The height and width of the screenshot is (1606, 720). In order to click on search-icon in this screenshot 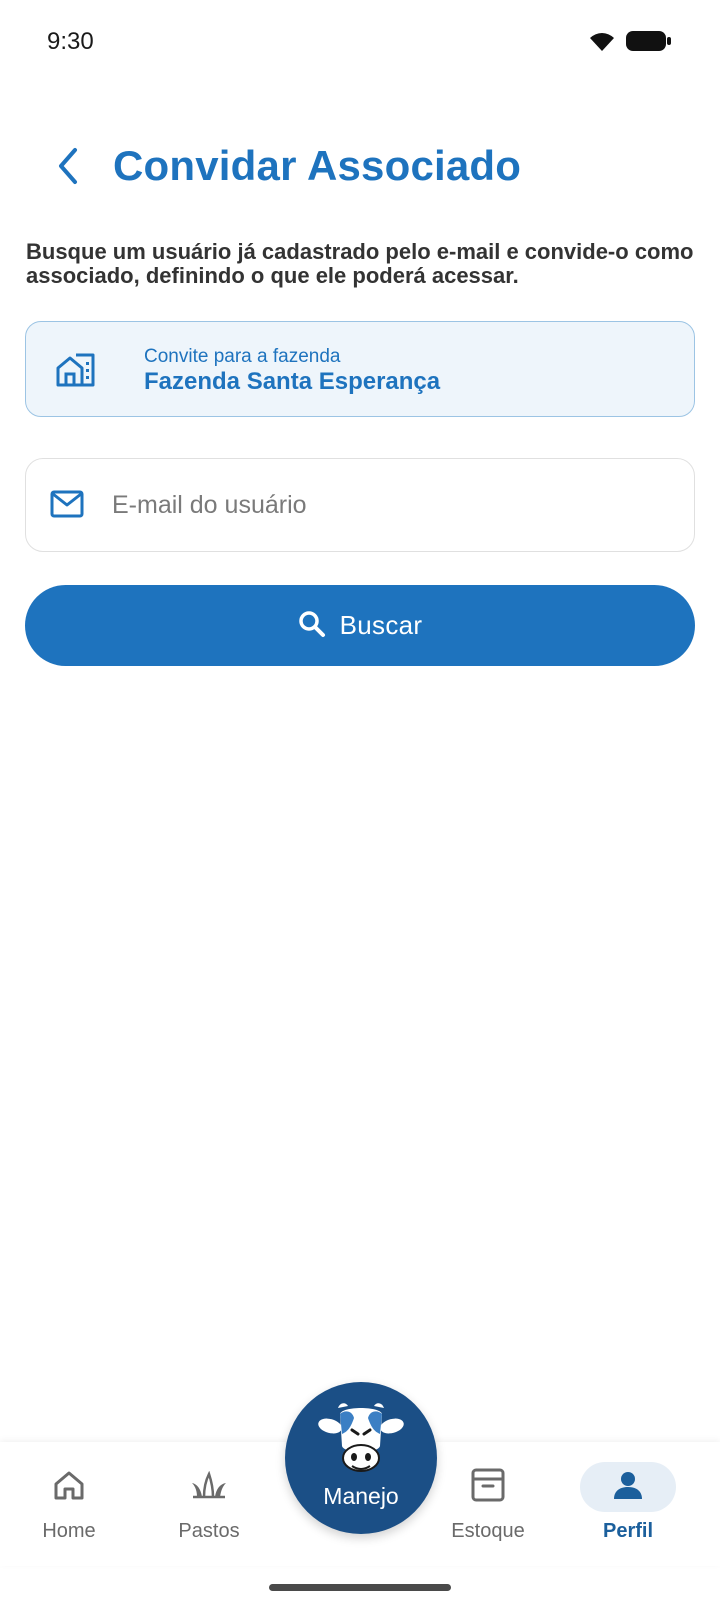, I will do `click(312, 625)`.